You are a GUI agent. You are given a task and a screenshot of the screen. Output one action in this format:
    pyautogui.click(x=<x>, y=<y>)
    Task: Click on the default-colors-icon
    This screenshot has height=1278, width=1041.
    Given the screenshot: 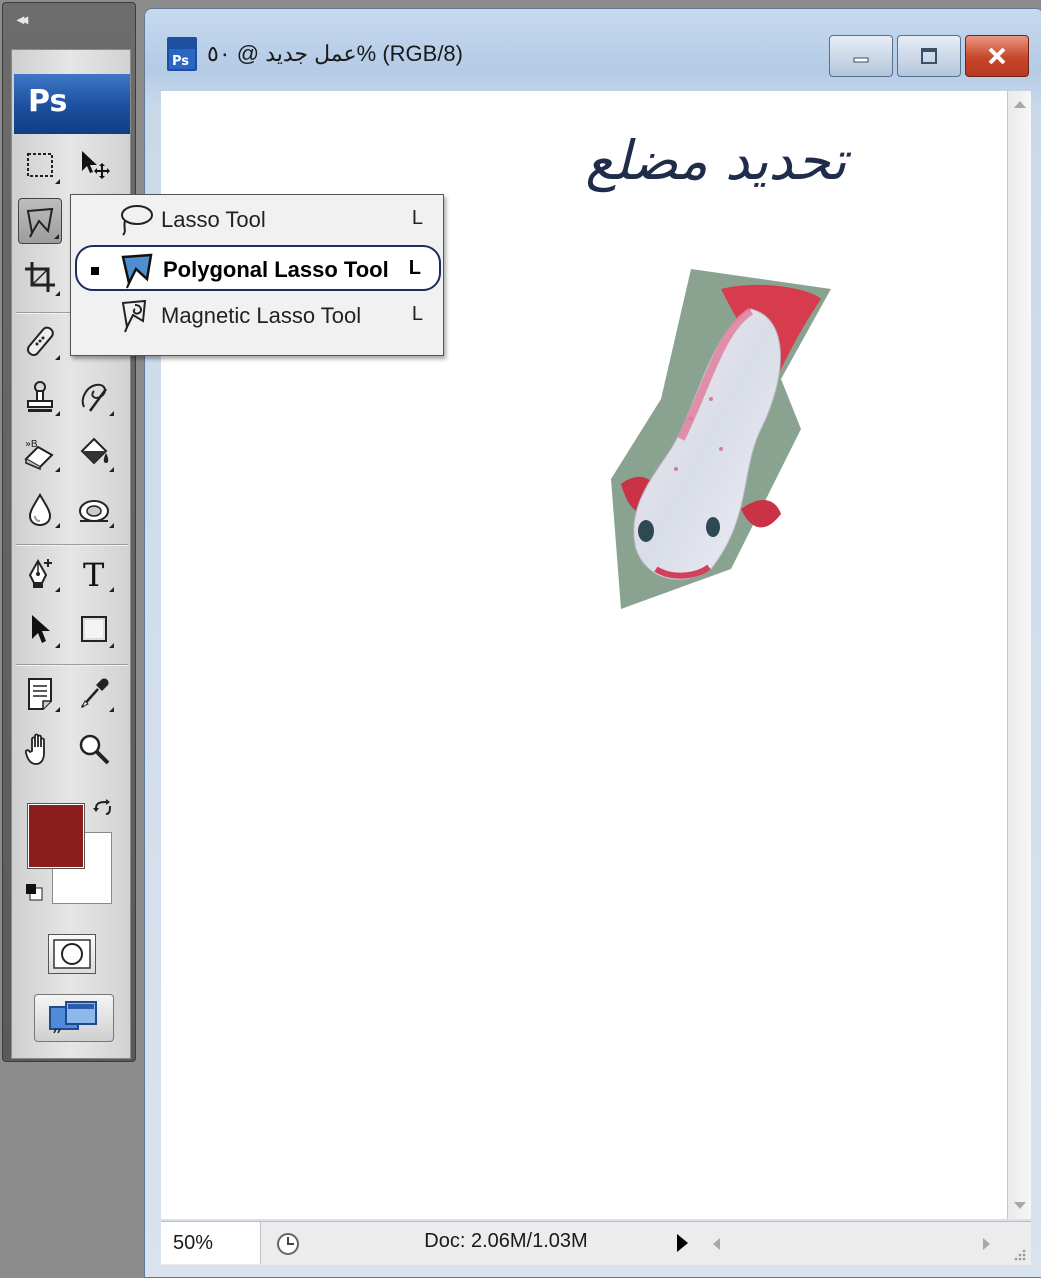 What is the action you would take?
    pyautogui.click(x=34, y=892)
    